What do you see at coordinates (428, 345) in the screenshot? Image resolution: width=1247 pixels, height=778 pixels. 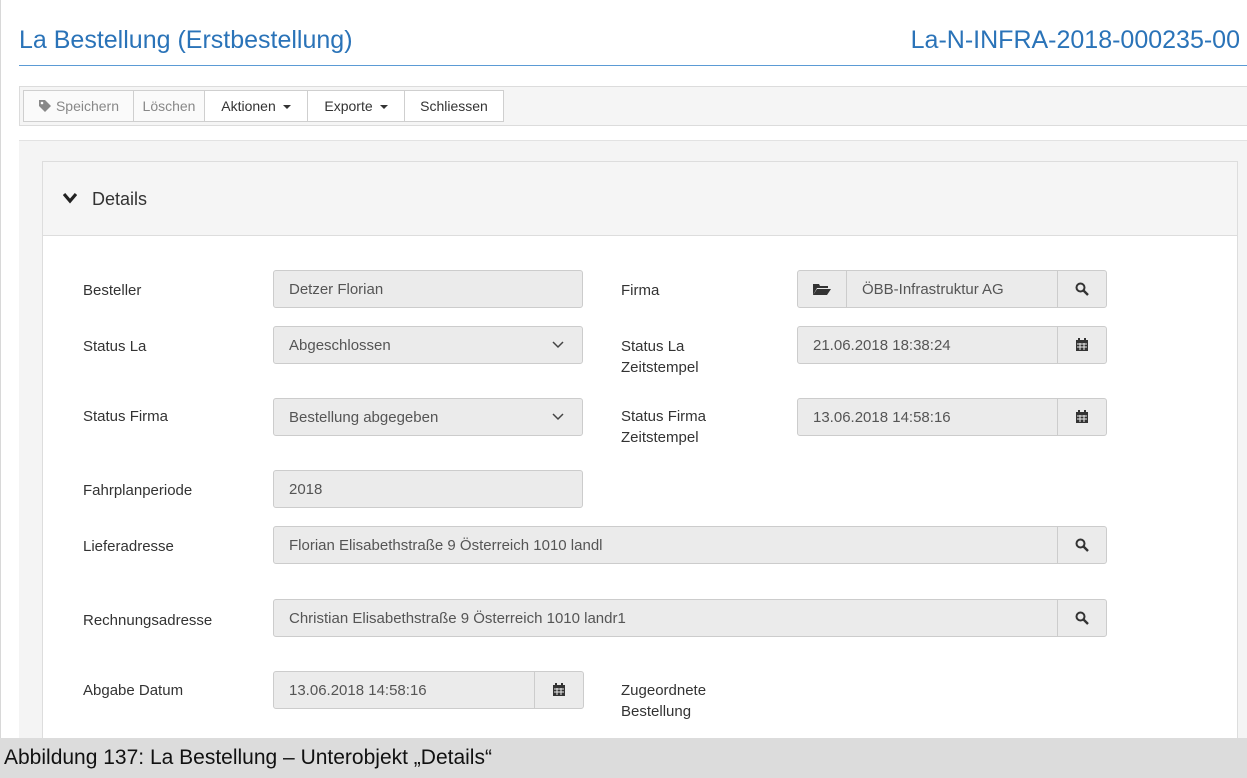 I see `status-la-select: Abgeschlossen` at bounding box center [428, 345].